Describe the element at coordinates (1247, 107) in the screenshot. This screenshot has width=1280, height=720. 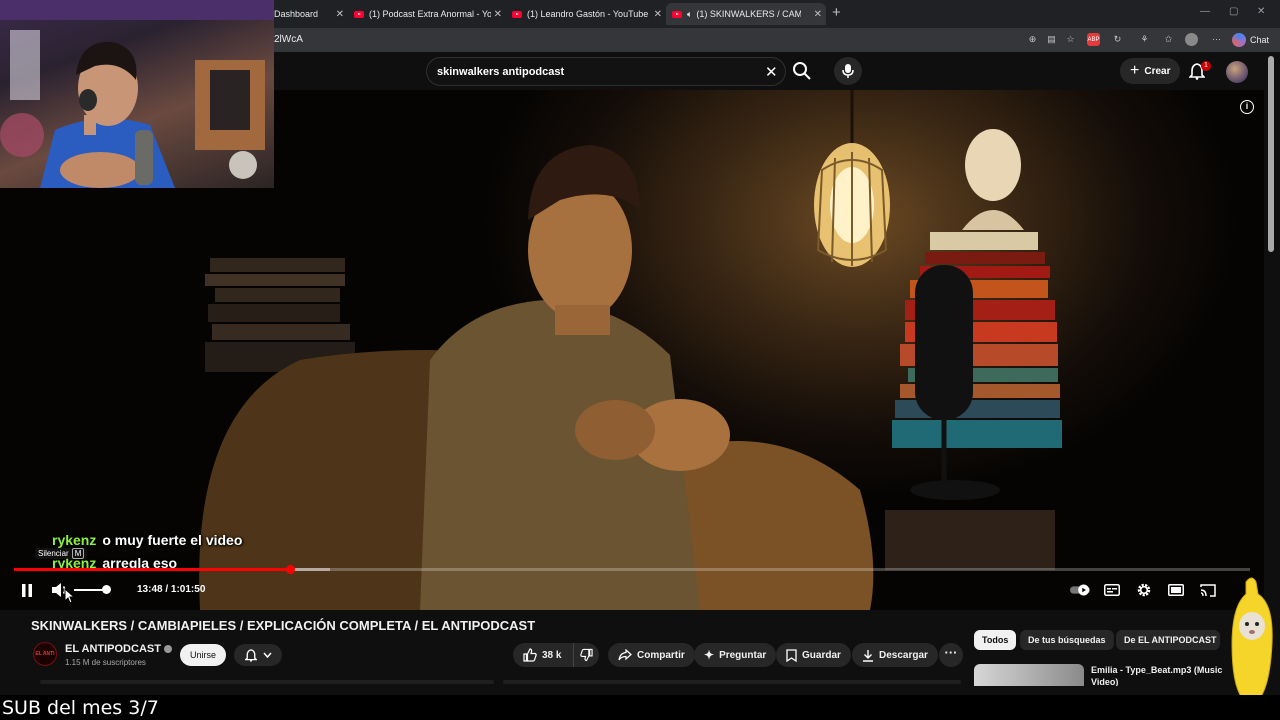
I see `info-icon: i` at that location.